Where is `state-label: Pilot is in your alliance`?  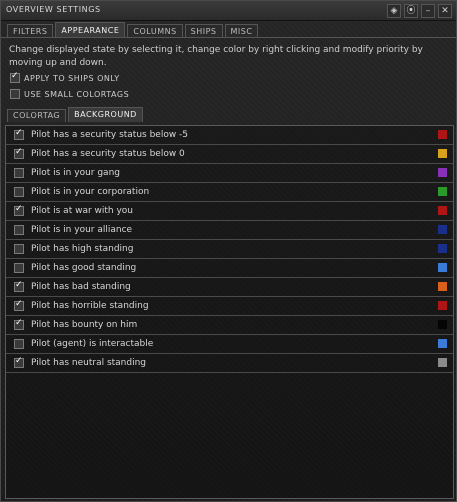
state-label: Pilot is in your alliance is located at coordinates (82, 230).